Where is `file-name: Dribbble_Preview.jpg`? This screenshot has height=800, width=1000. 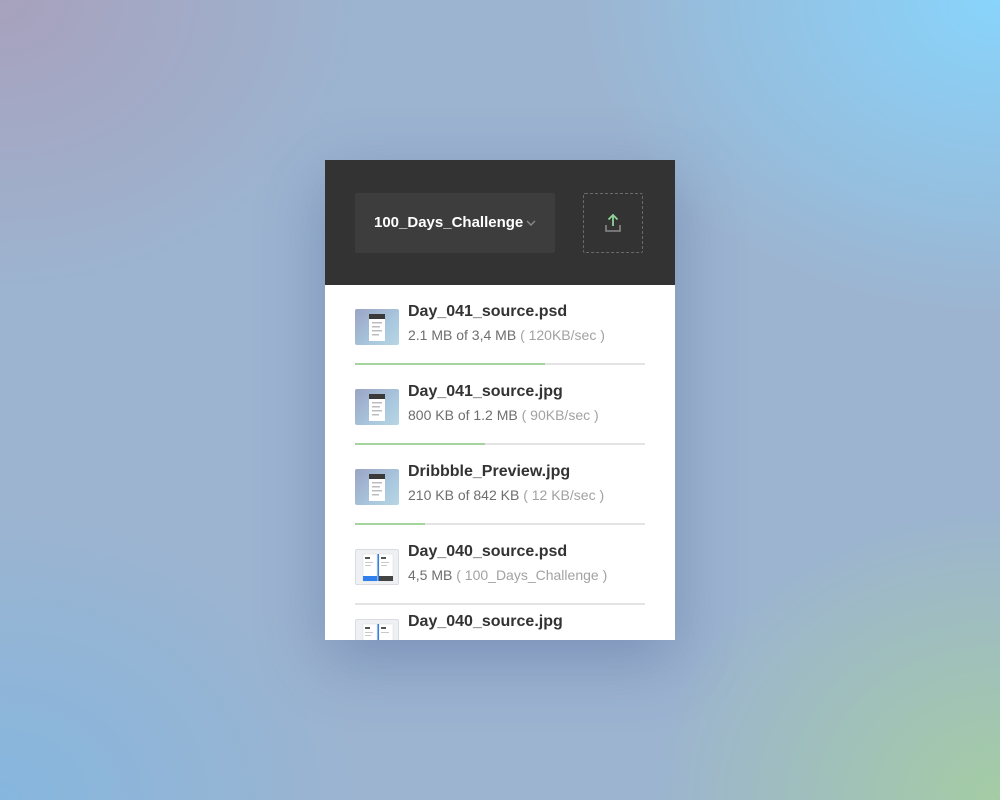
file-name: Dribbble_Preview.jpg is located at coordinates (489, 471).